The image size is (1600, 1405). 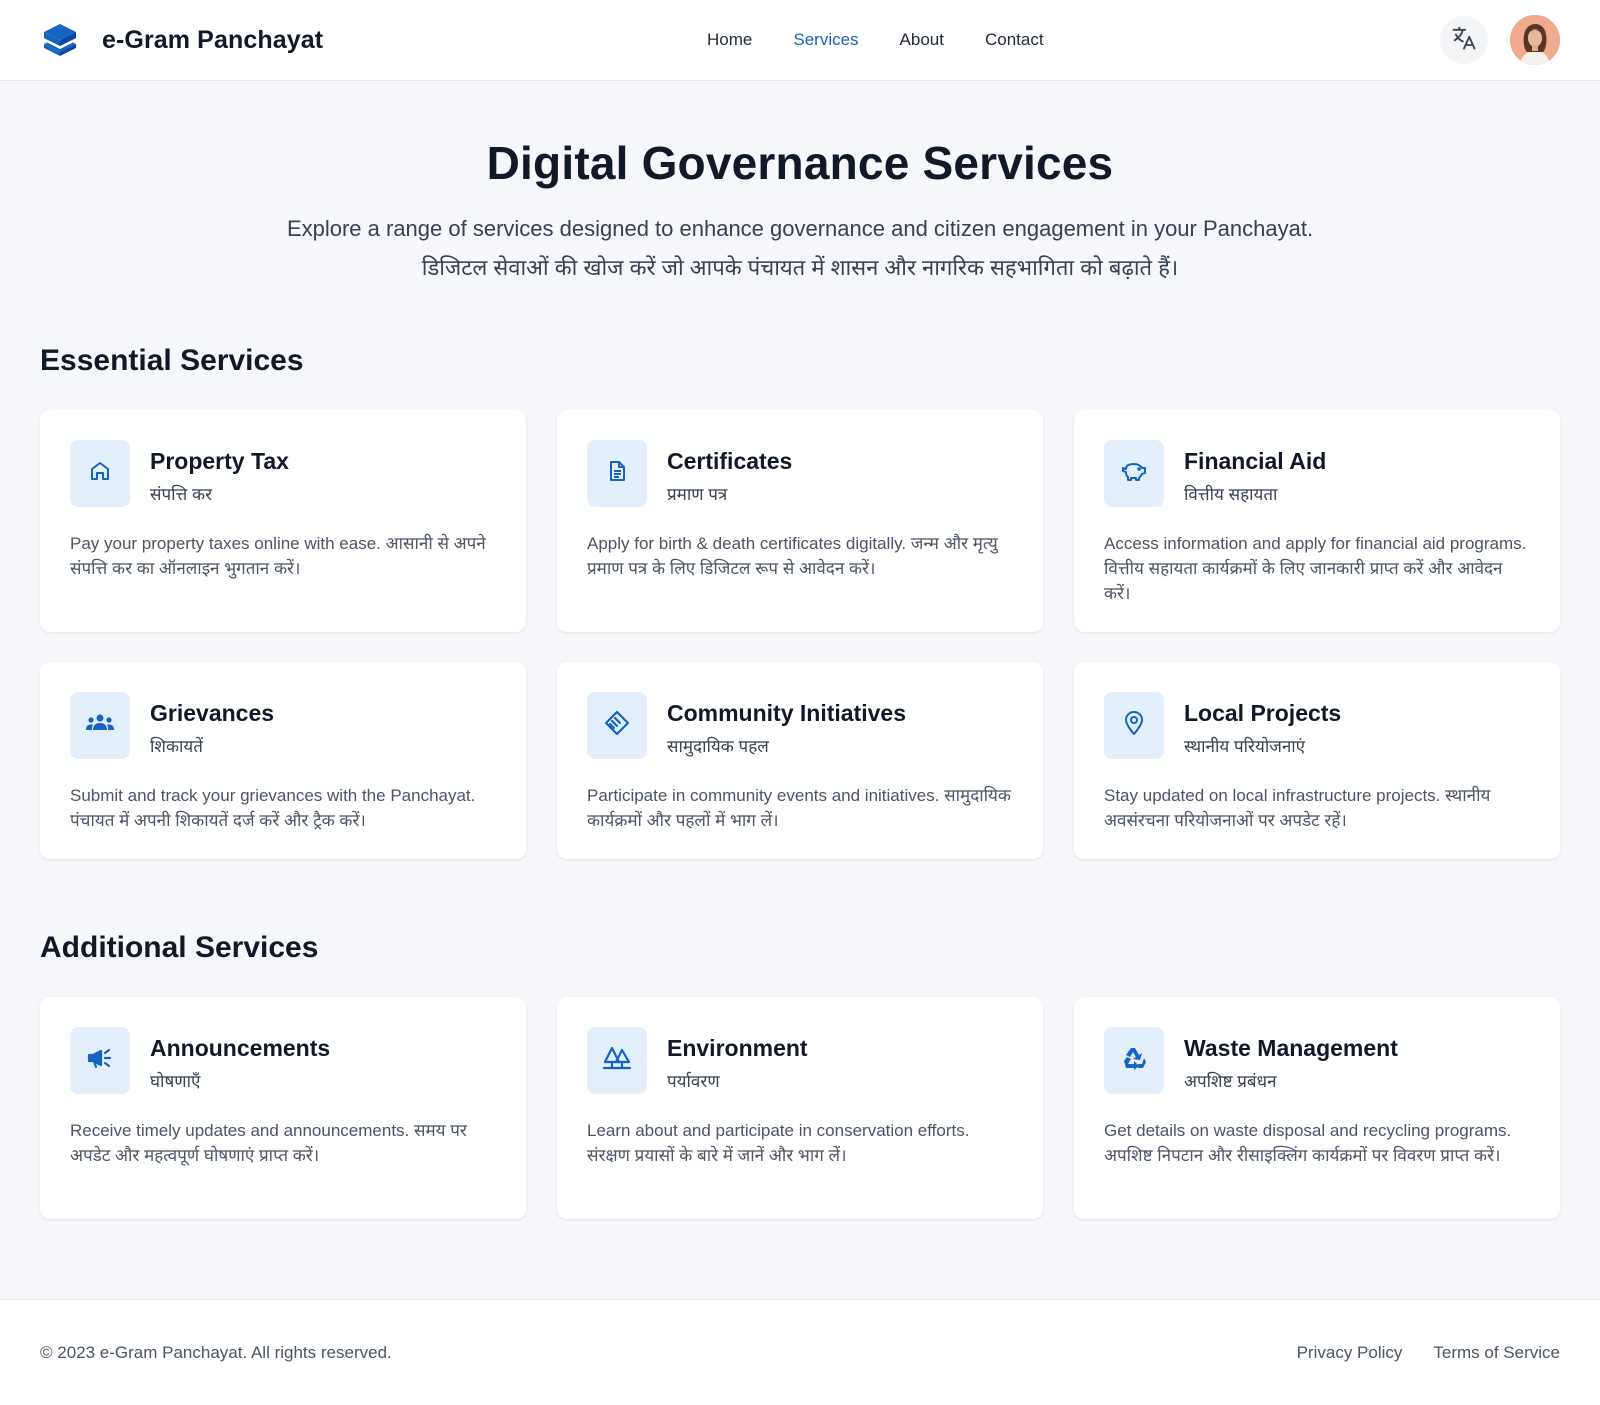 I want to click on card-subtitle: वित्तीय सहायता, so click(x=1231, y=494).